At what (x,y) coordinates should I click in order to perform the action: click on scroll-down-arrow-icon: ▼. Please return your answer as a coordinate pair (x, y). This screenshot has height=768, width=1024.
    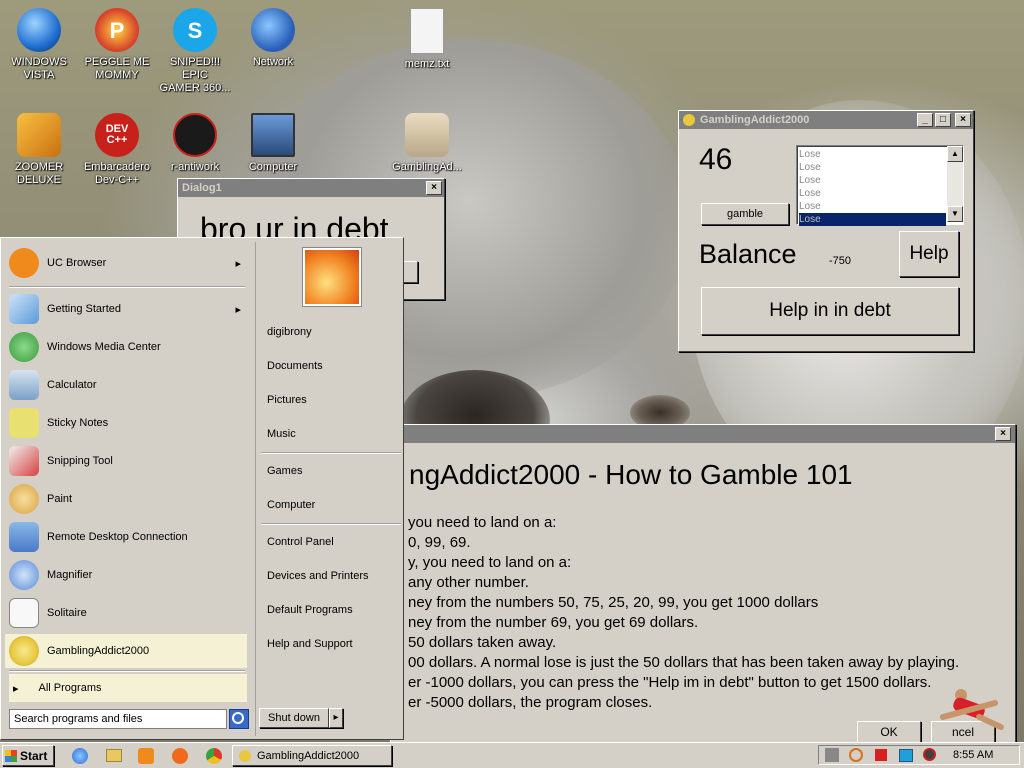
    Looking at the image, I should click on (955, 214).